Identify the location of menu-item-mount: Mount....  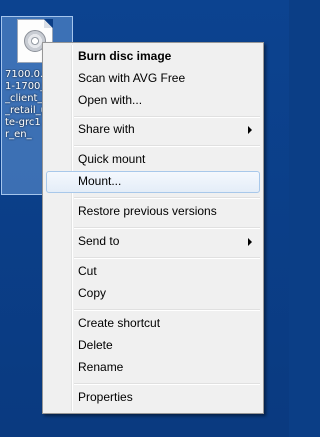
(153, 182).